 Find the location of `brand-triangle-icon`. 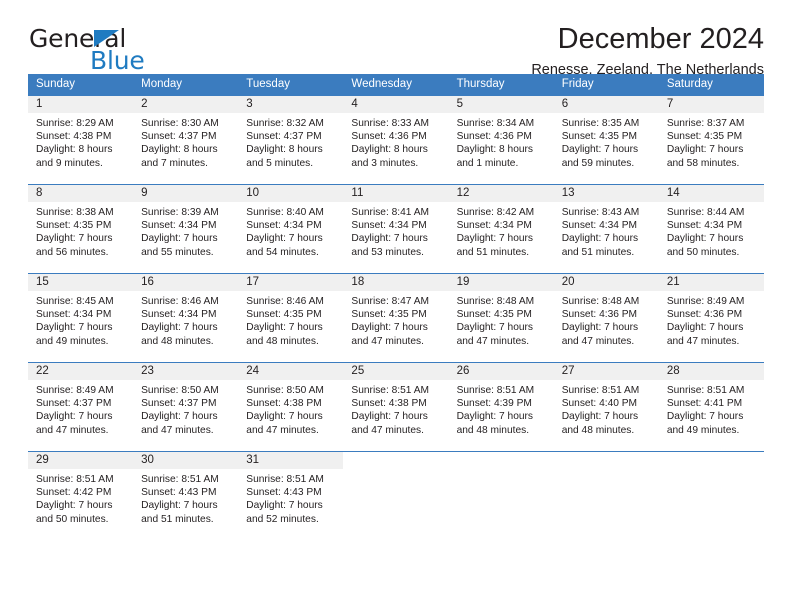

brand-triangle-icon is located at coordinates (106, 38).